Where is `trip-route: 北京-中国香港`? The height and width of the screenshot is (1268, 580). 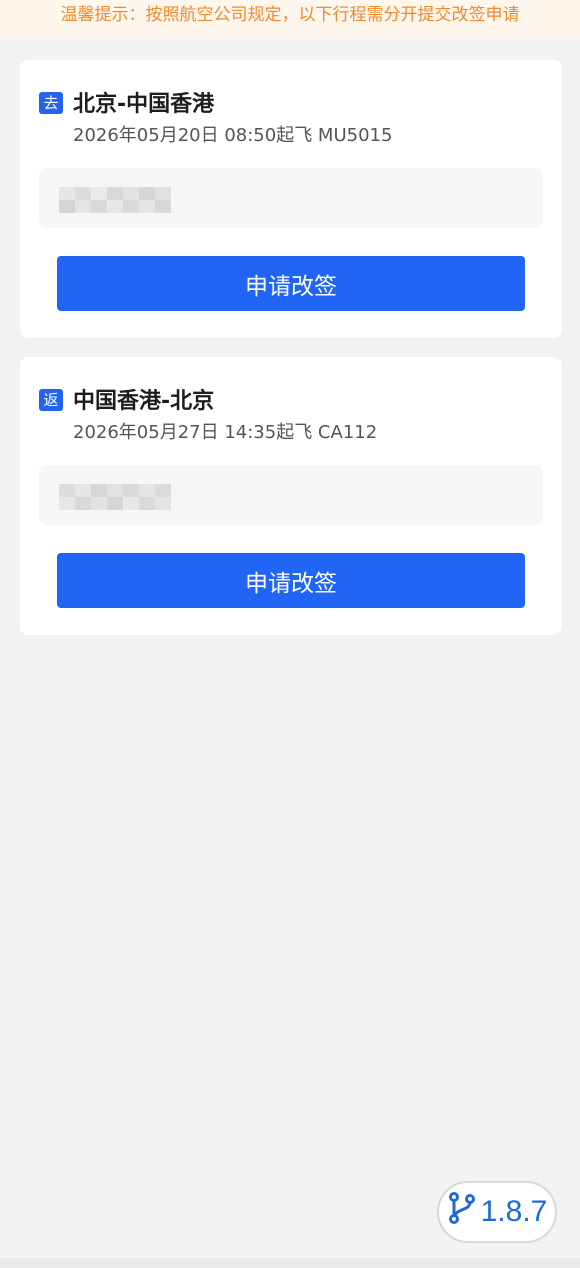
trip-route: 北京-中国香港 is located at coordinates (144, 104).